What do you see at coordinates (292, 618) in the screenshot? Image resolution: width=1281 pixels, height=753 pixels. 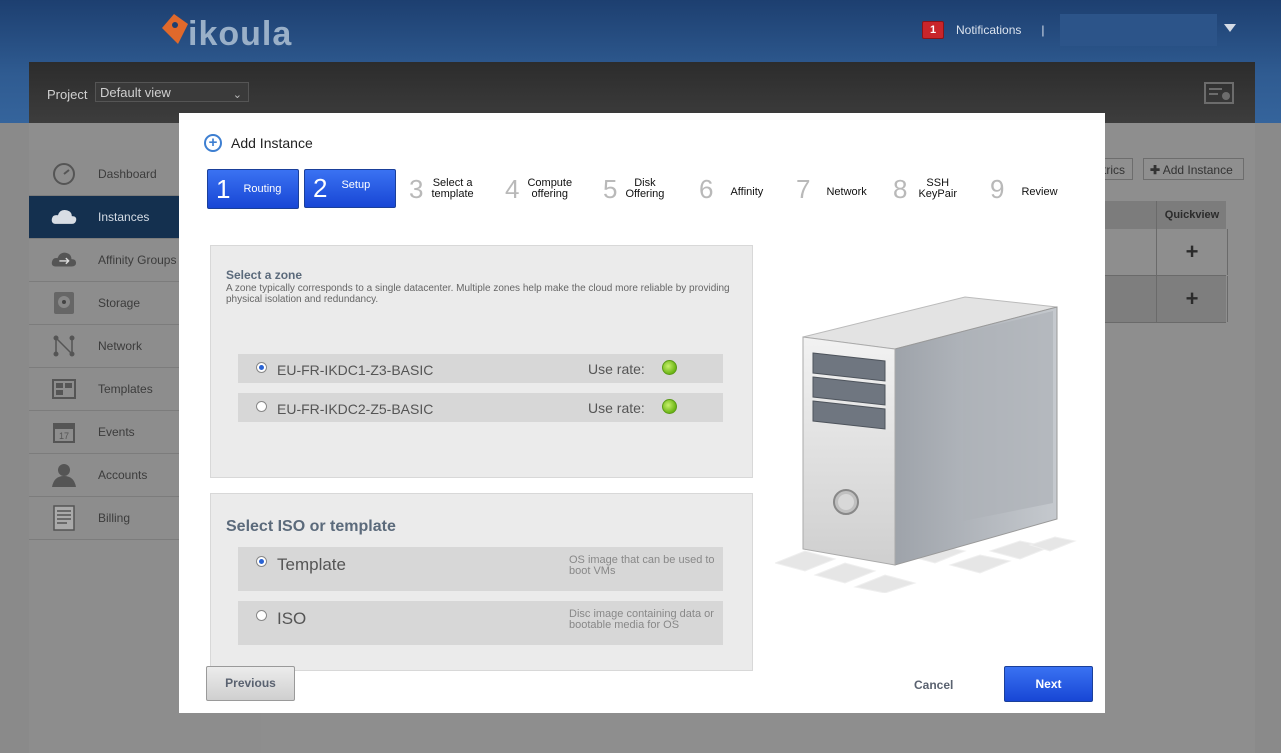 I see `option-name: ISO` at bounding box center [292, 618].